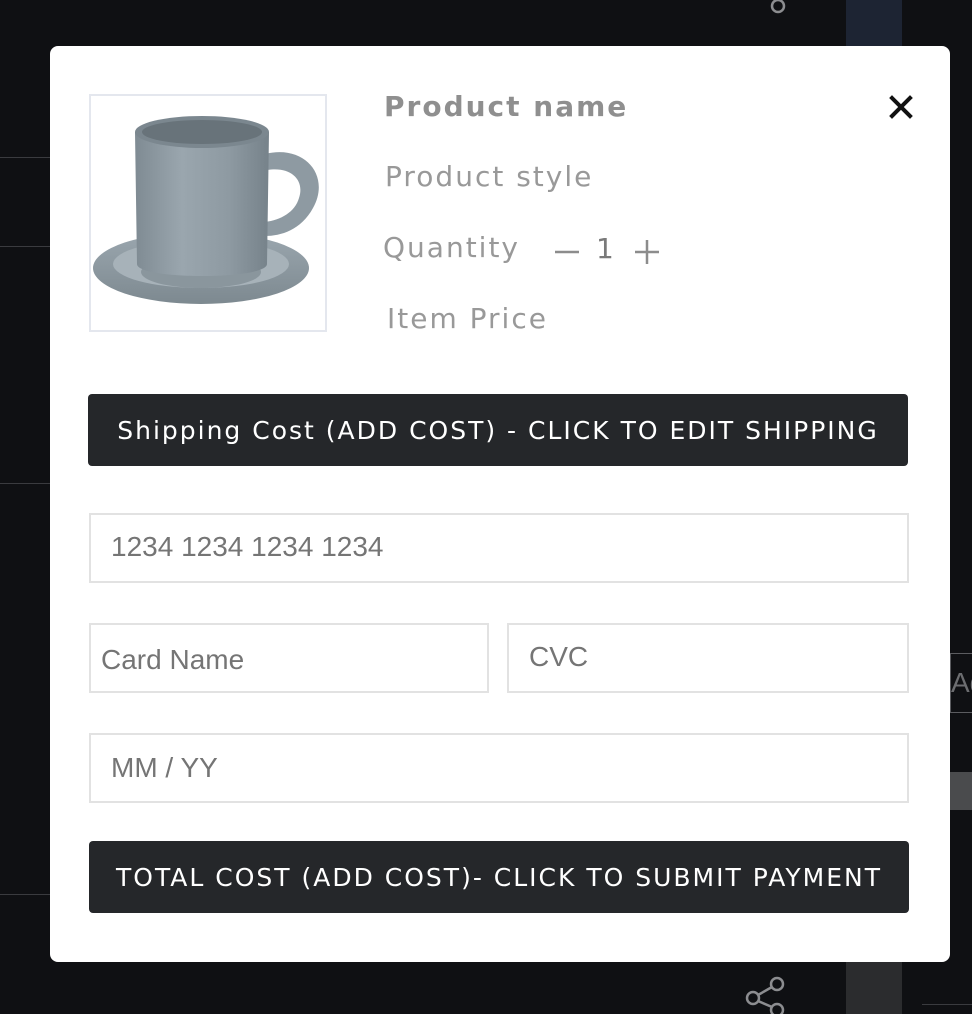 This screenshot has width=972, height=1014. Describe the element at coordinates (499, 768) in the screenshot. I see `expiry-field: MM / YY` at that location.